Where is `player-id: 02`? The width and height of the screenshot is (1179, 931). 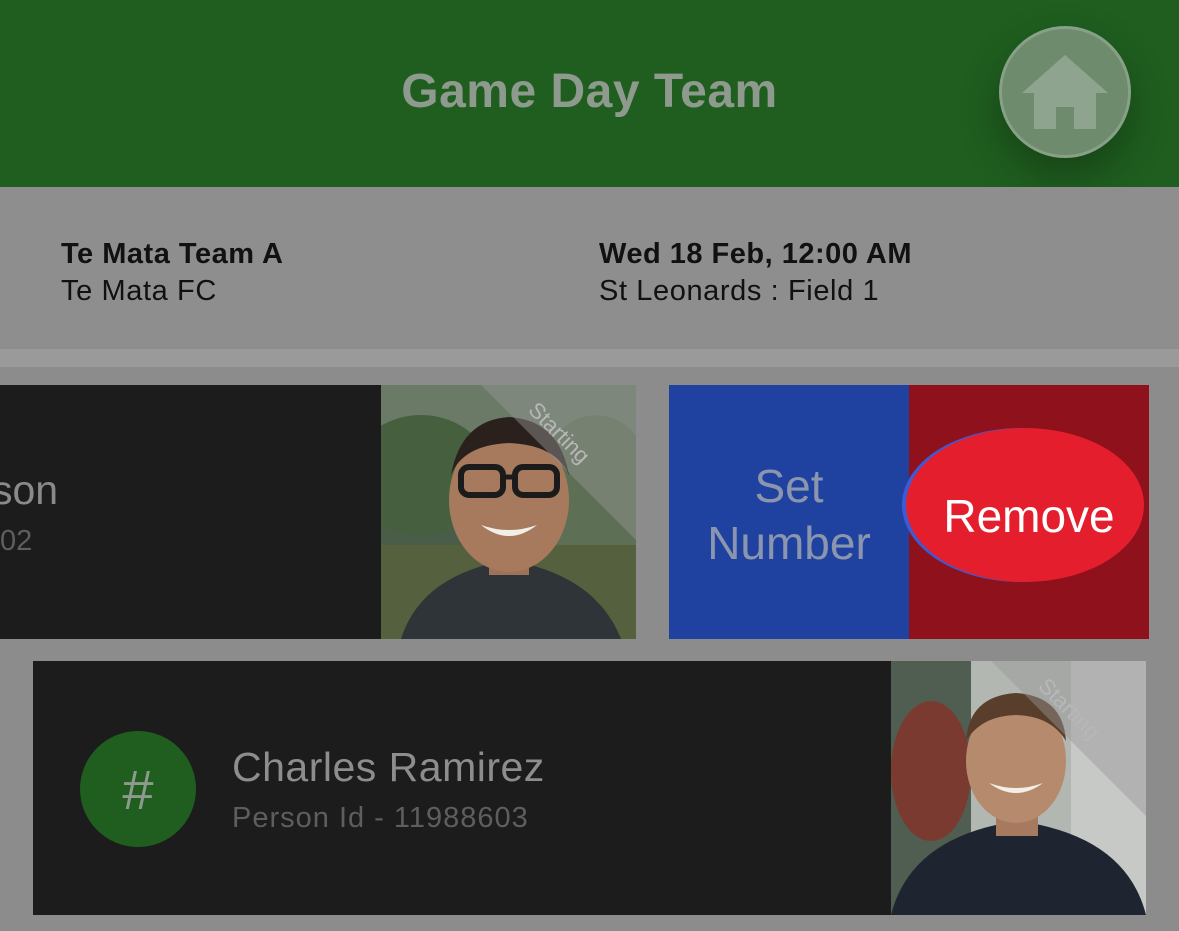
player-id: 02 is located at coordinates (16, 541).